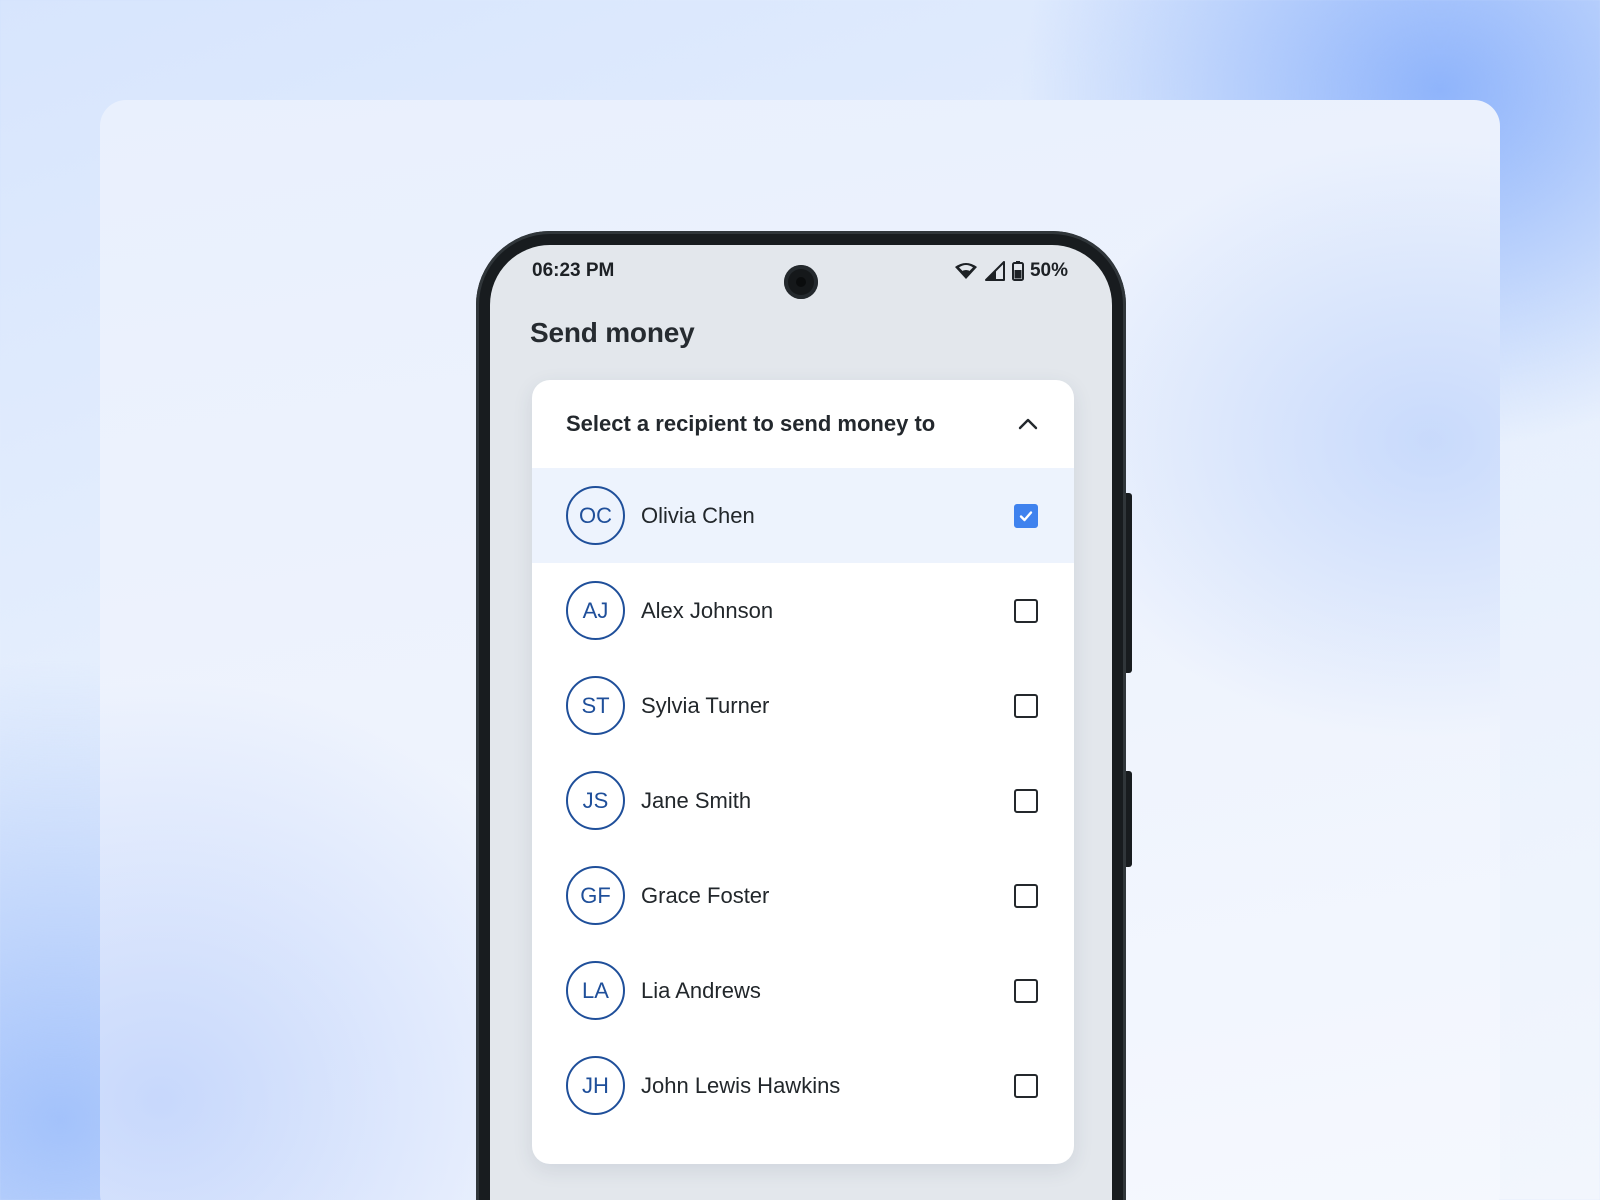 Image resolution: width=1600 pixels, height=1200 pixels. What do you see at coordinates (698, 515) in the screenshot?
I see `recipient-name: Olivia Chen` at bounding box center [698, 515].